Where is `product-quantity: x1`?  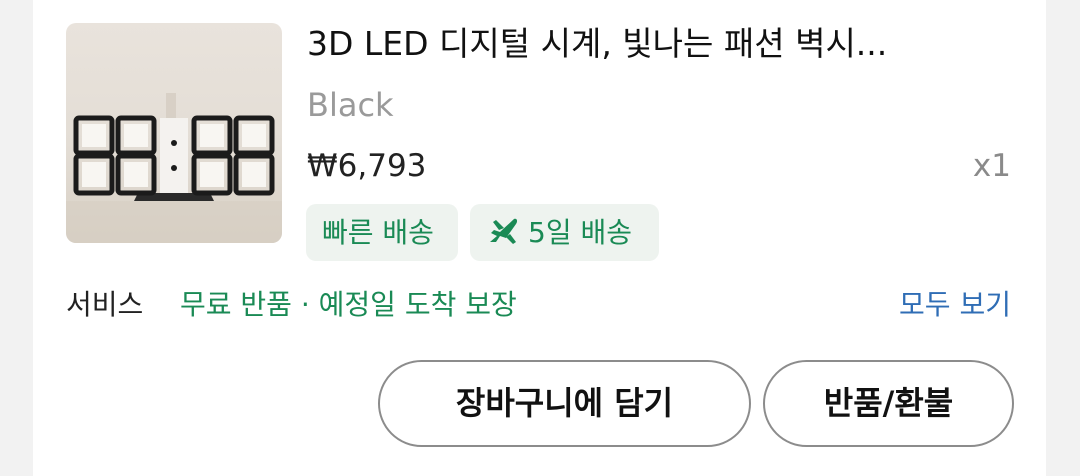 product-quantity: x1 is located at coordinates (991, 166).